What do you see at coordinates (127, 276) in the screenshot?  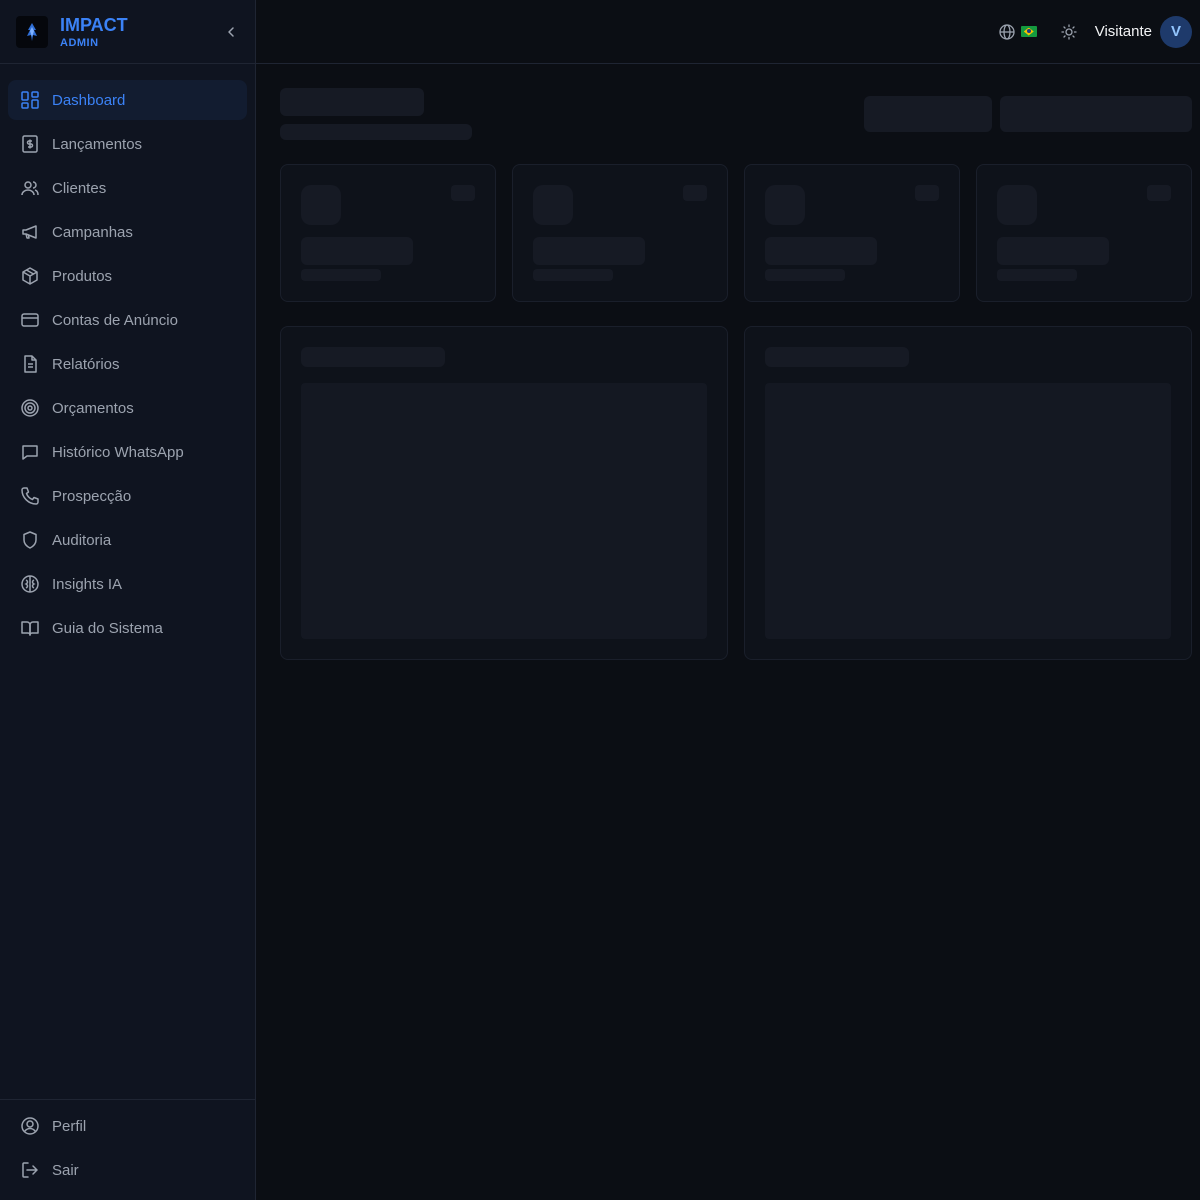 I see `sidebar-item-produtos: Produtos` at bounding box center [127, 276].